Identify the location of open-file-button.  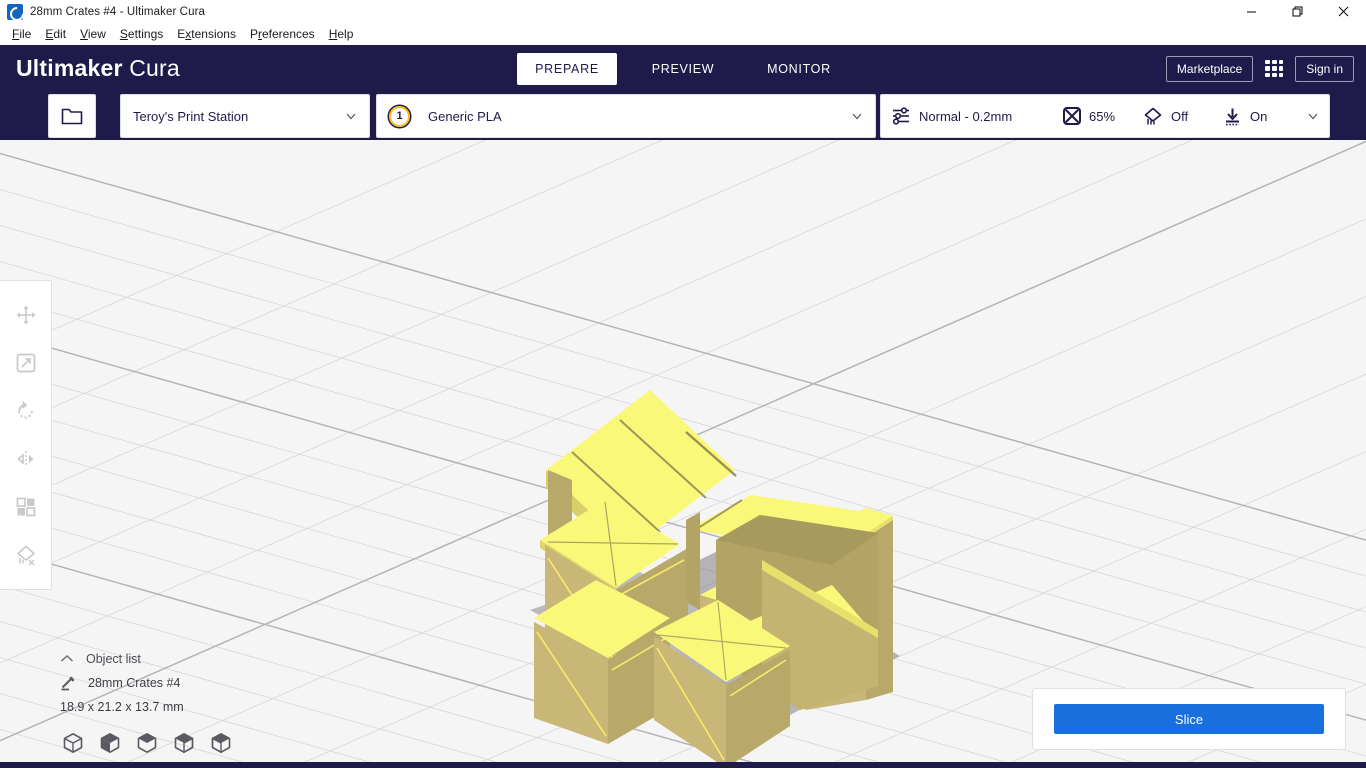
(72, 116).